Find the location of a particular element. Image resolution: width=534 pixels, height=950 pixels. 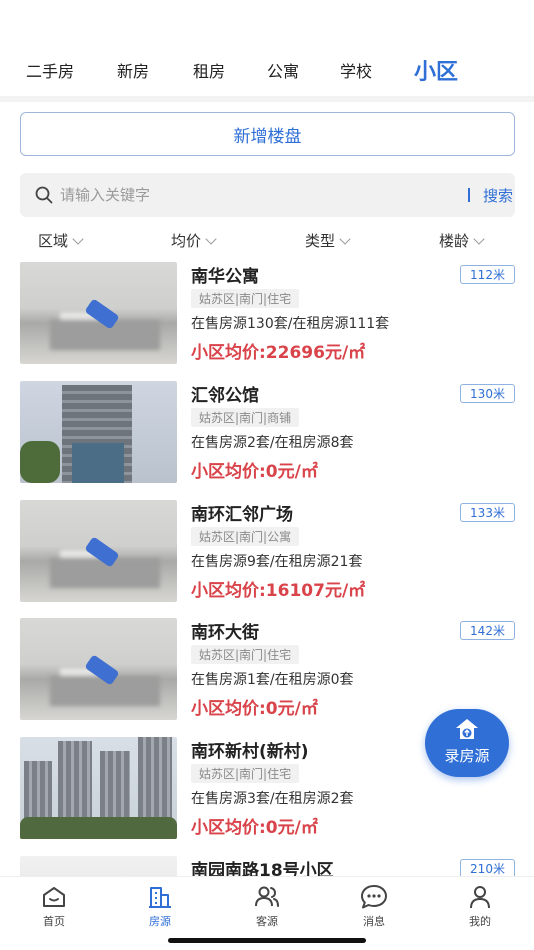

listing-stock: 在售房源9套/在租房源21套 is located at coordinates (277, 562).